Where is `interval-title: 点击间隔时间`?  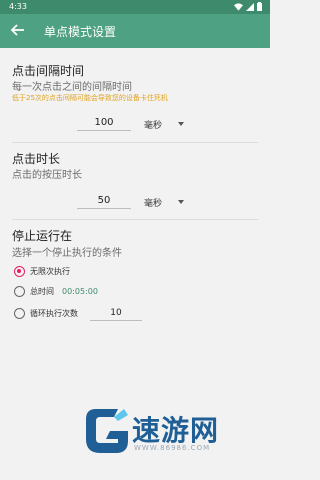 interval-title: 点击间隔时间 is located at coordinates (48, 71).